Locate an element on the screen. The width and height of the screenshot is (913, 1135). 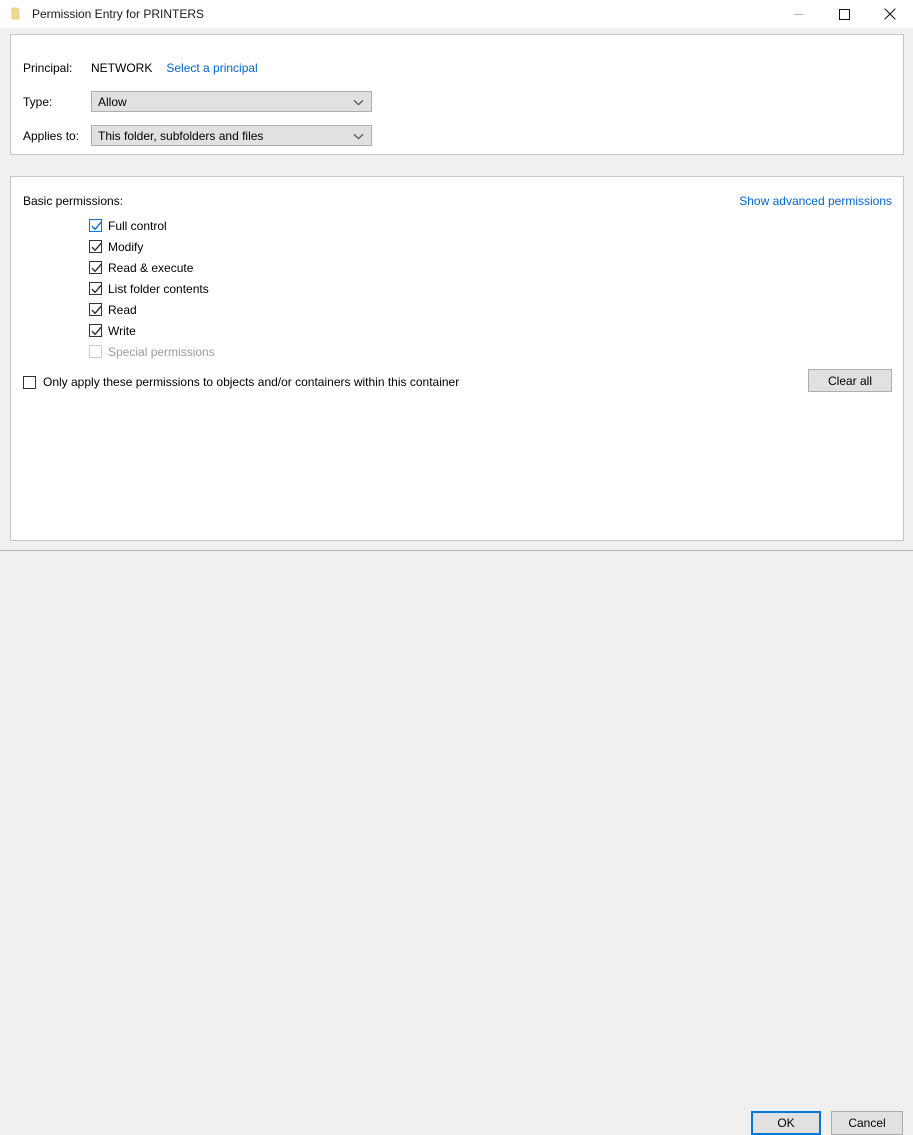
window-title: Permission Entry for PRINTERS is located at coordinates (118, 14).